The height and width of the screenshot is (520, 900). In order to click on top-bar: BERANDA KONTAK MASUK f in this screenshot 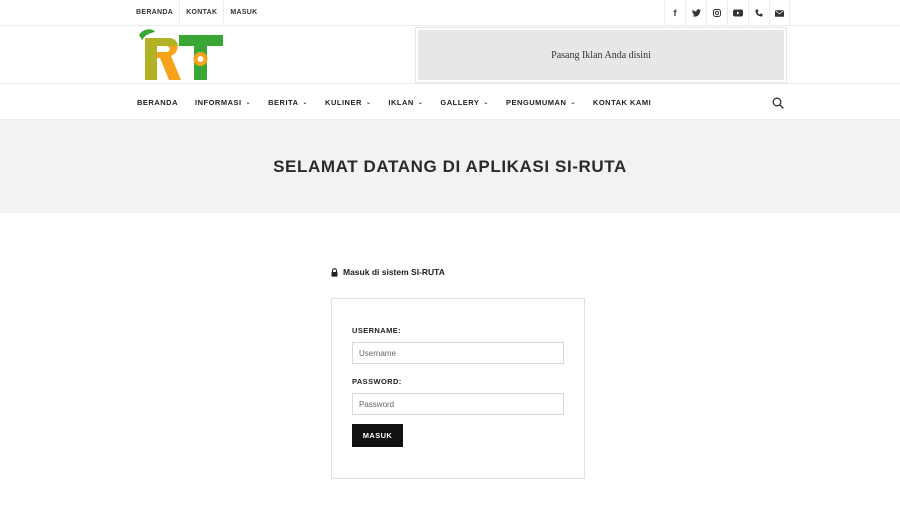, I will do `click(450, 13)`.